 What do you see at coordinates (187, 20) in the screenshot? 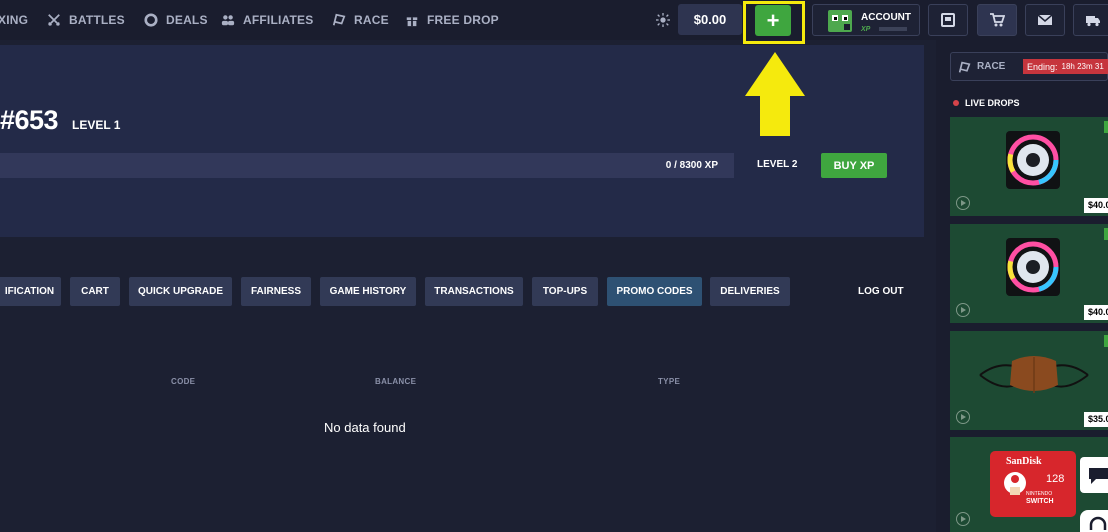
I see `nav-item-label: DEALS` at bounding box center [187, 20].